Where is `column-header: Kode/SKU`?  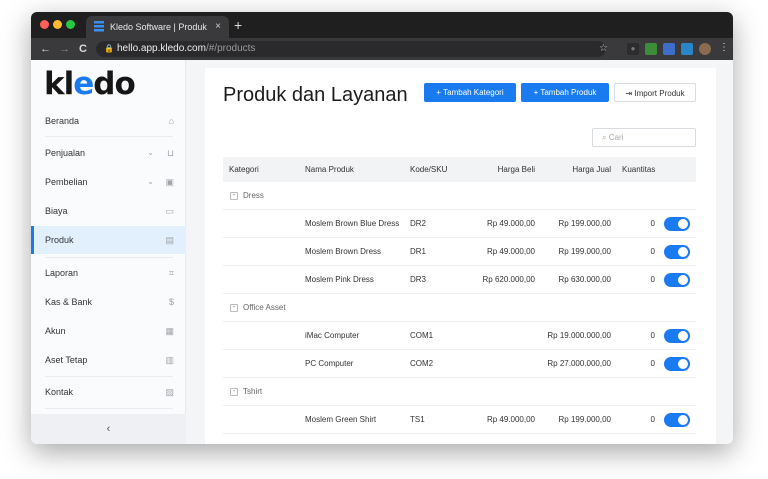
column-header: Kode/SKU is located at coordinates (429, 169).